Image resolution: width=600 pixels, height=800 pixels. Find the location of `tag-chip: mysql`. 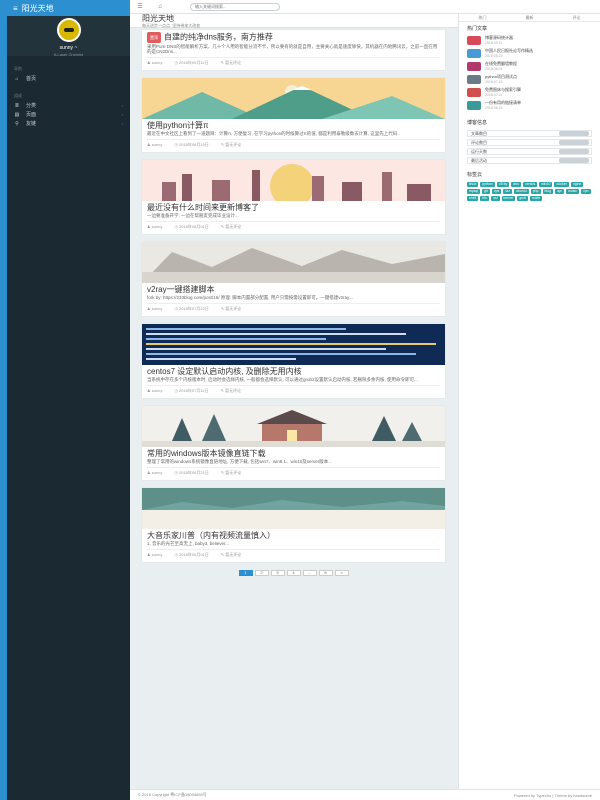

tag-chip: mysql is located at coordinates (474, 191).